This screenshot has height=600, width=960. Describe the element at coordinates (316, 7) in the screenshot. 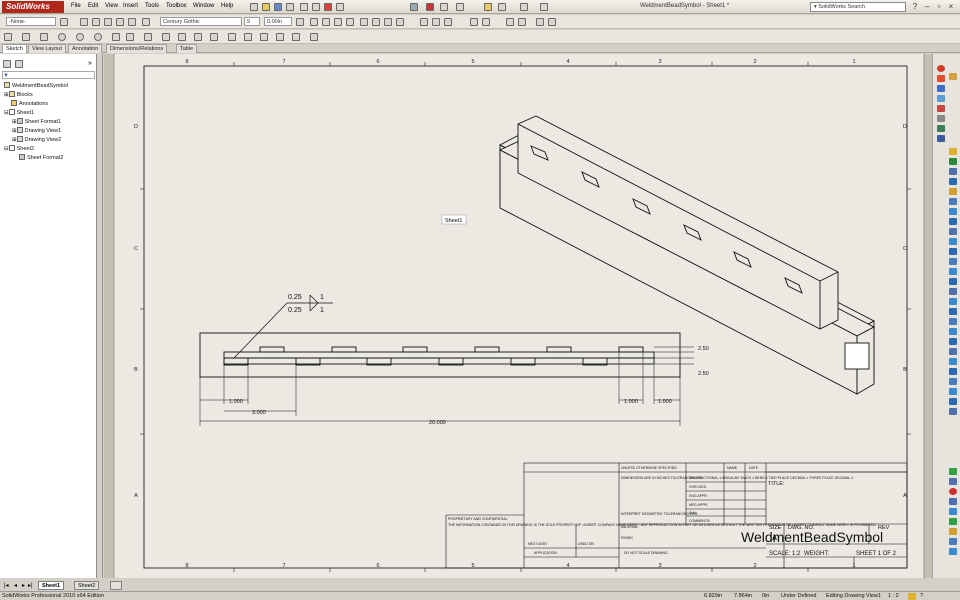

I see `select-icon` at that location.